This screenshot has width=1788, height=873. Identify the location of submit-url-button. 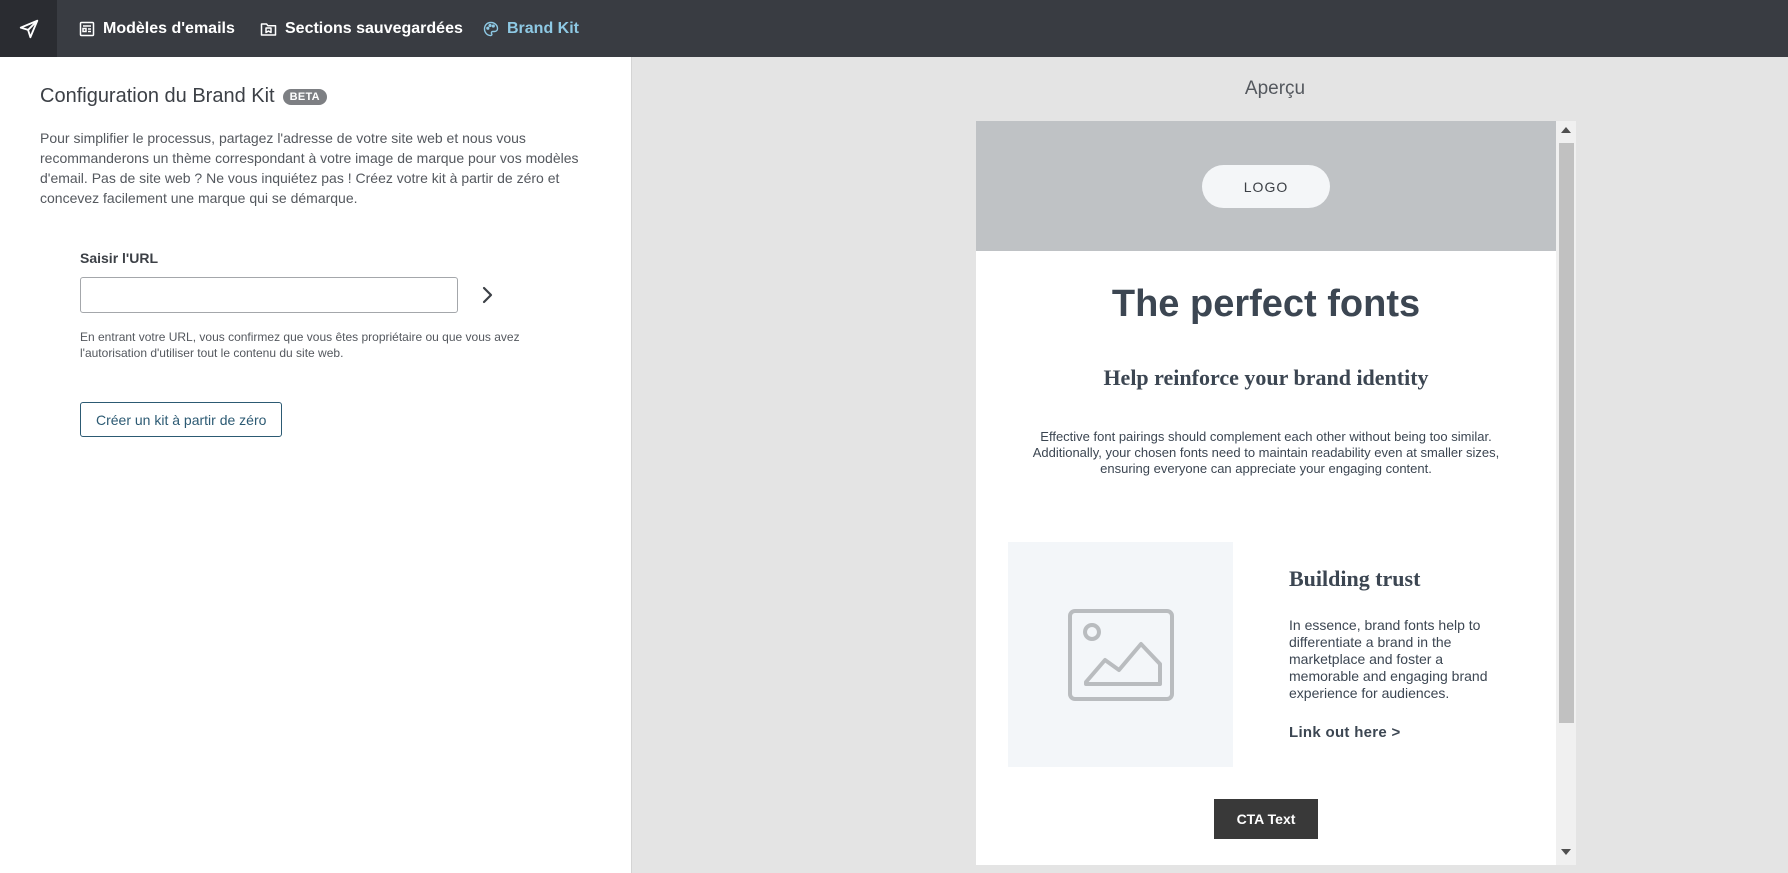
(487, 295).